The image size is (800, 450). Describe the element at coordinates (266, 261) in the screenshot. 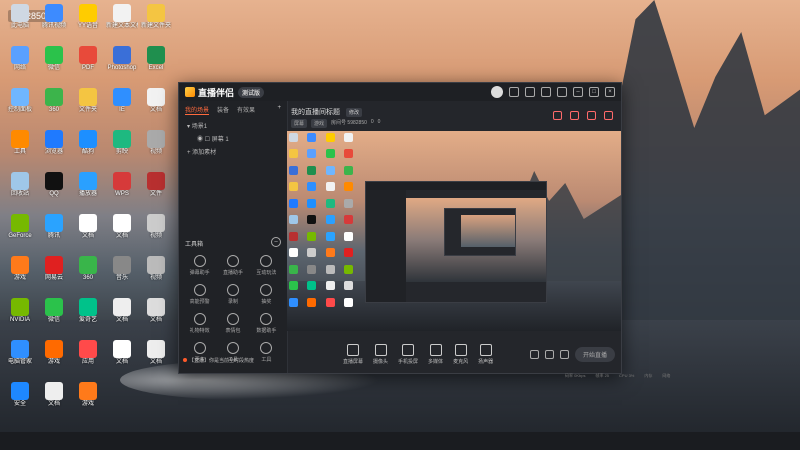

I see `tool-icon` at that location.